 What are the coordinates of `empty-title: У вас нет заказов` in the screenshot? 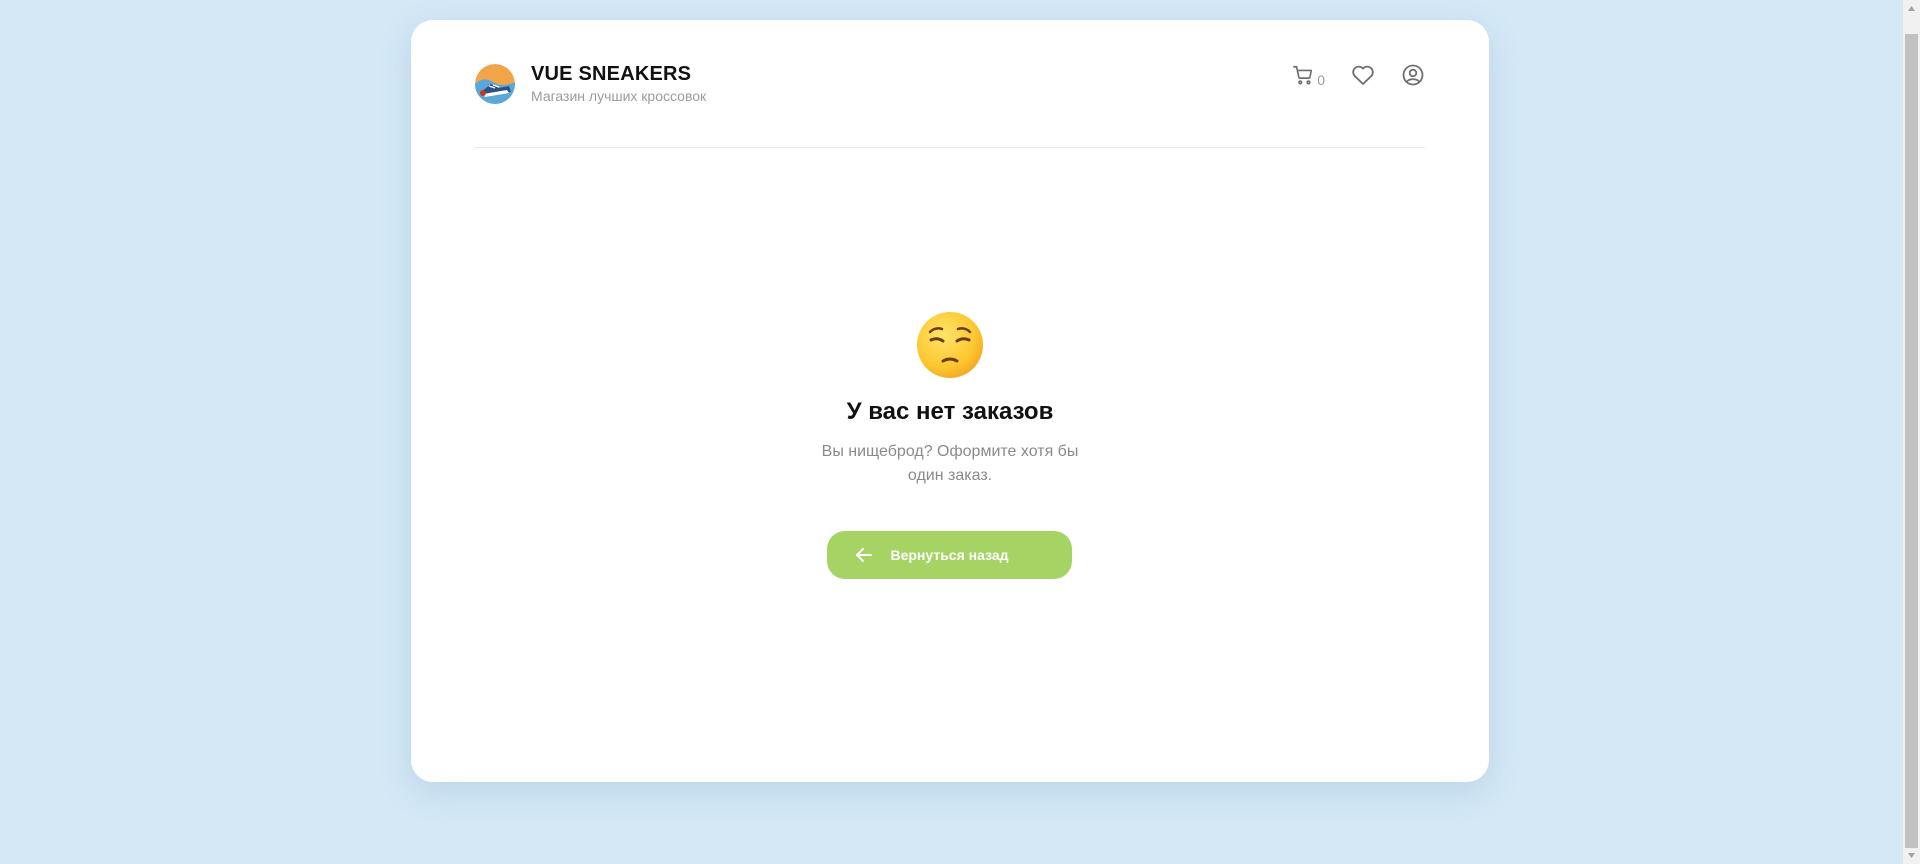 It's located at (950, 411).